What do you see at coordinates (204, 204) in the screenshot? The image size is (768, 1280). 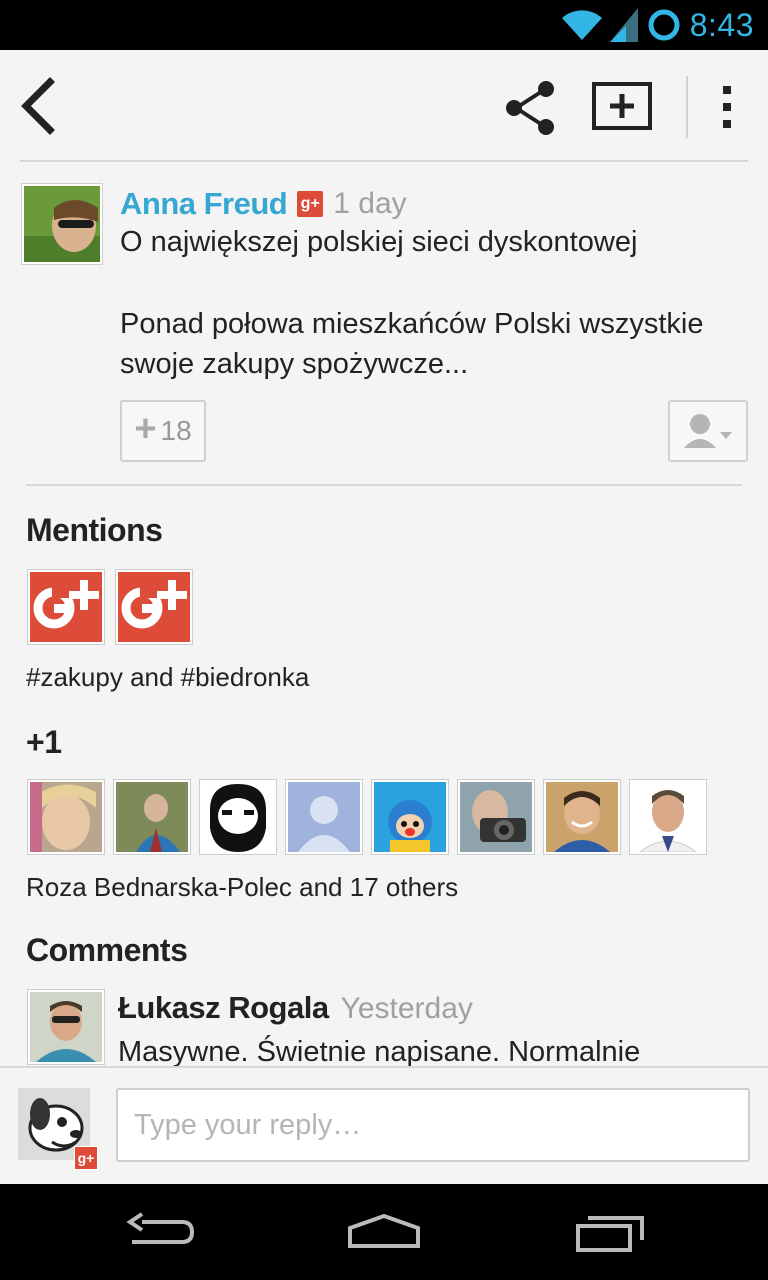 I see `author-name: Anna Freud` at bounding box center [204, 204].